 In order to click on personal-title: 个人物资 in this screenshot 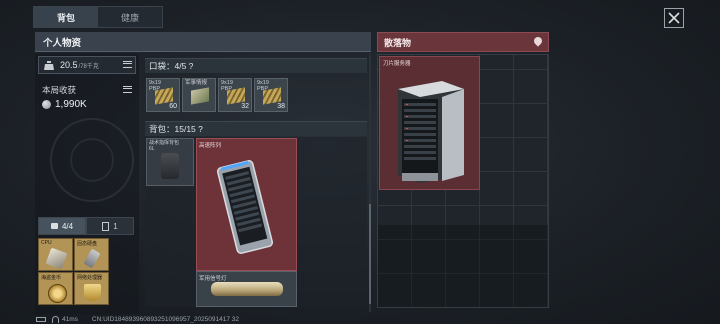, I will do `click(62, 43)`.